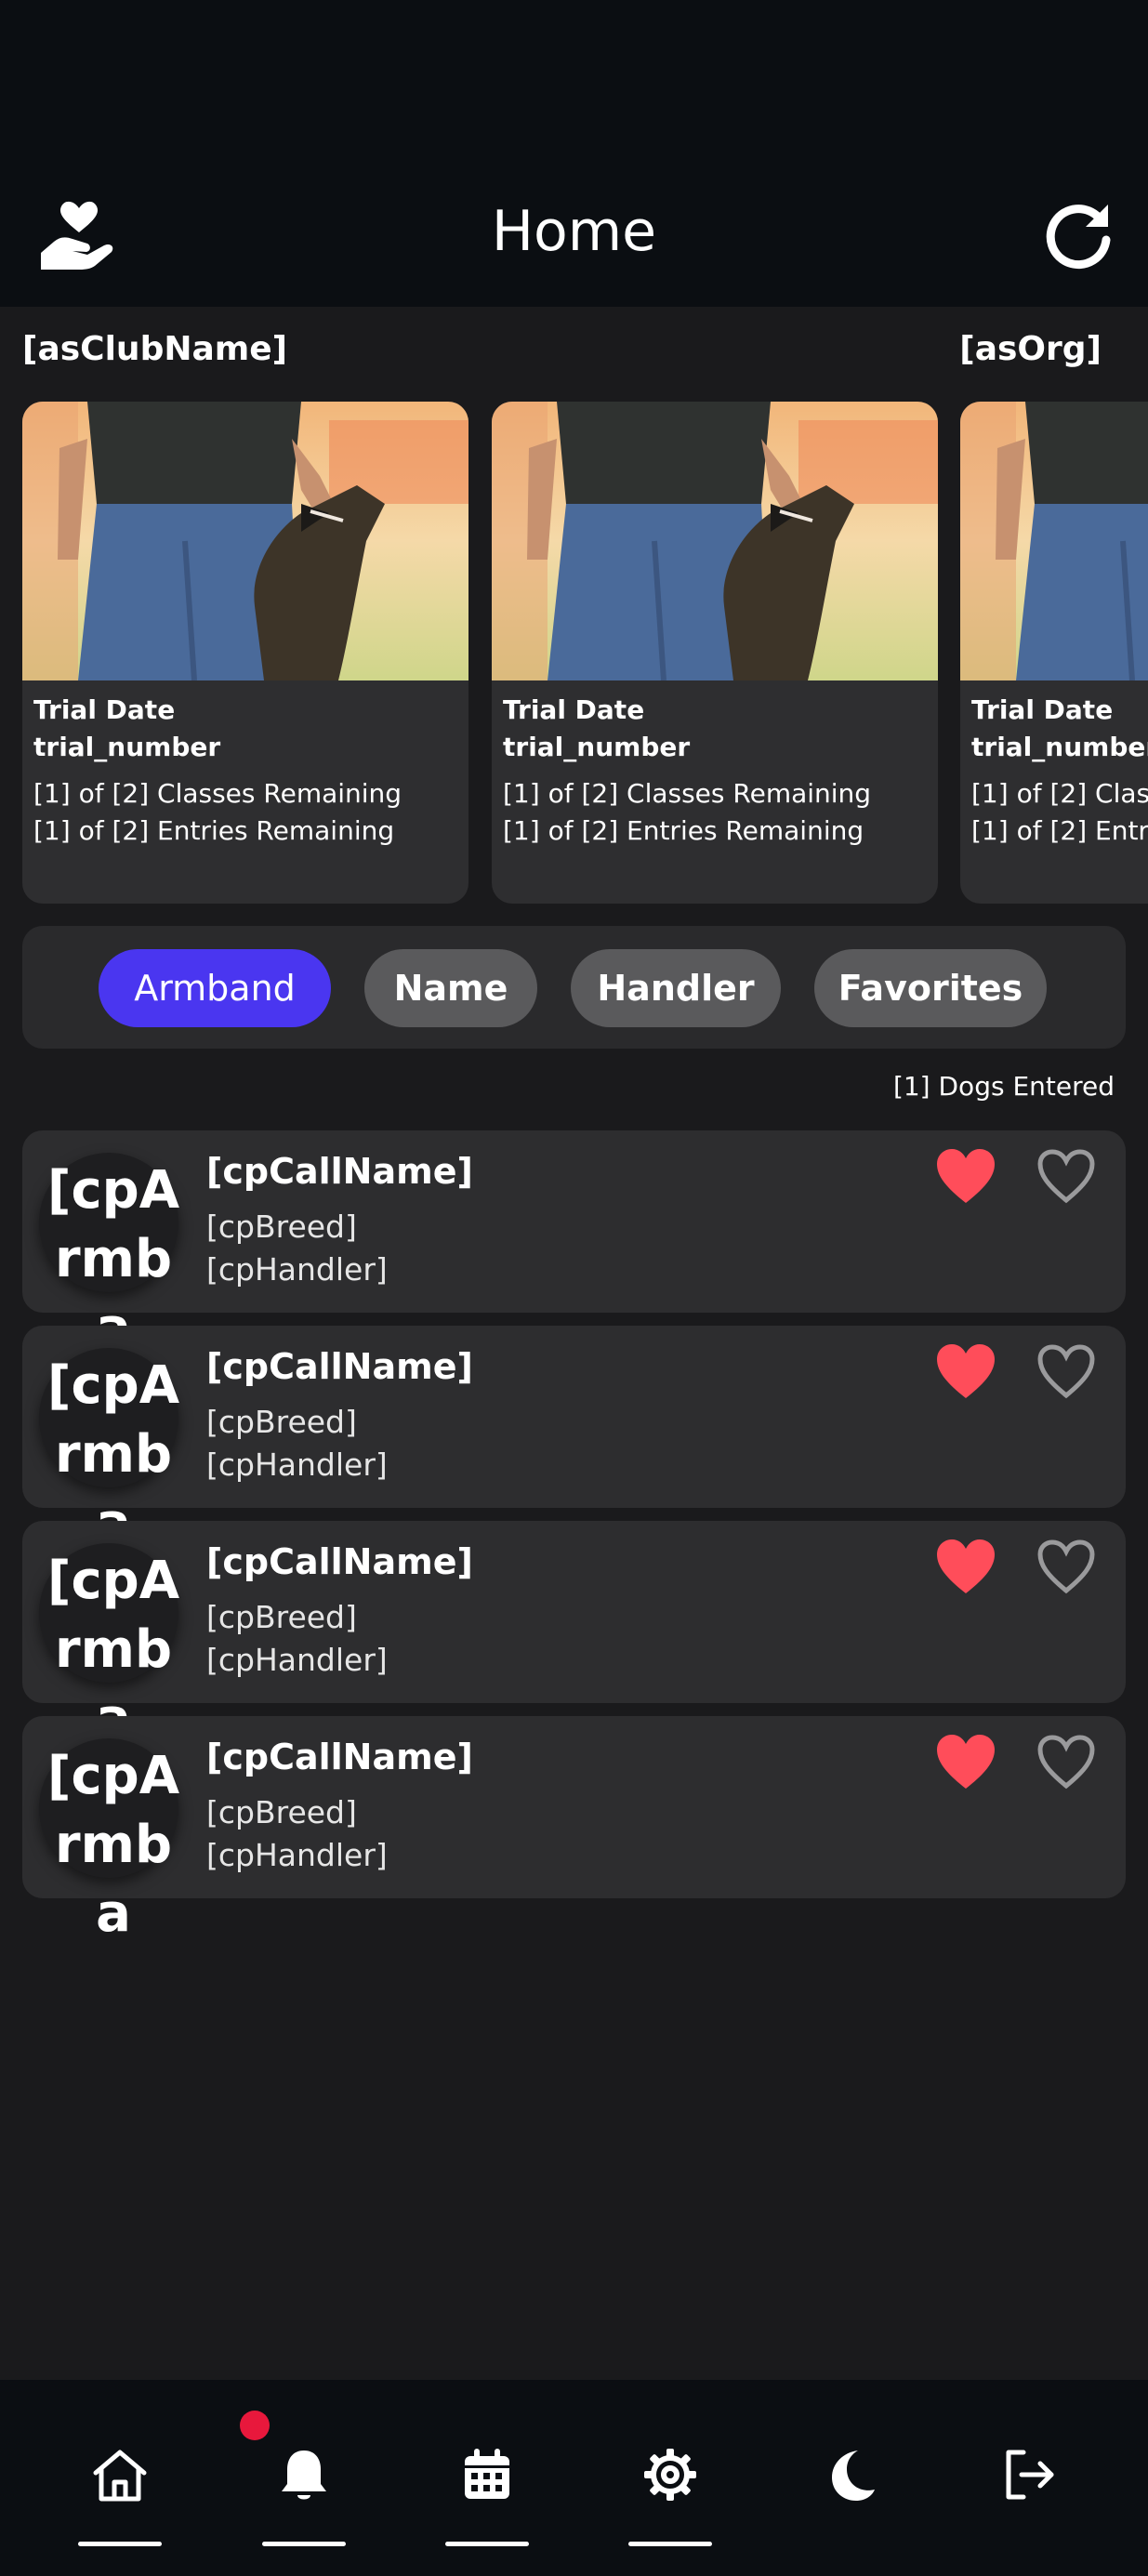  What do you see at coordinates (120, 2544) in the screenshot?
I see `nav-home-indicator` at bounding box center [120, 2544].